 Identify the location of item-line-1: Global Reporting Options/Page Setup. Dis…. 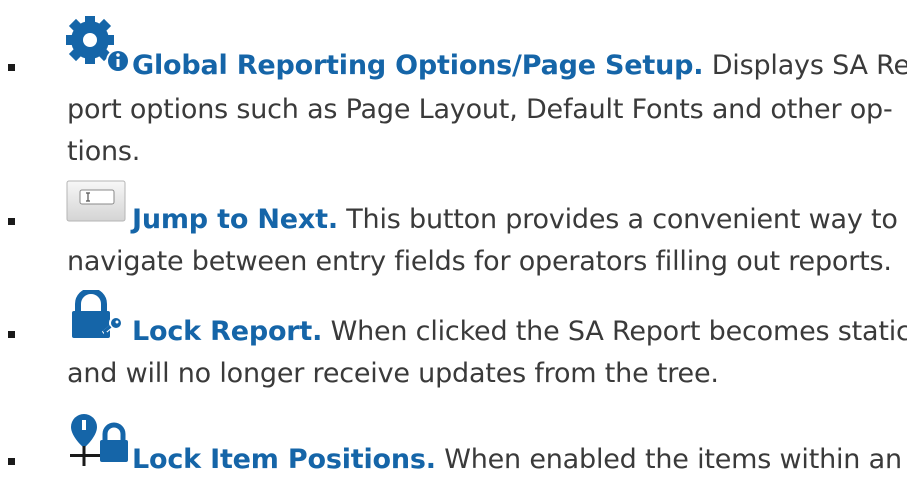
(519, 66).